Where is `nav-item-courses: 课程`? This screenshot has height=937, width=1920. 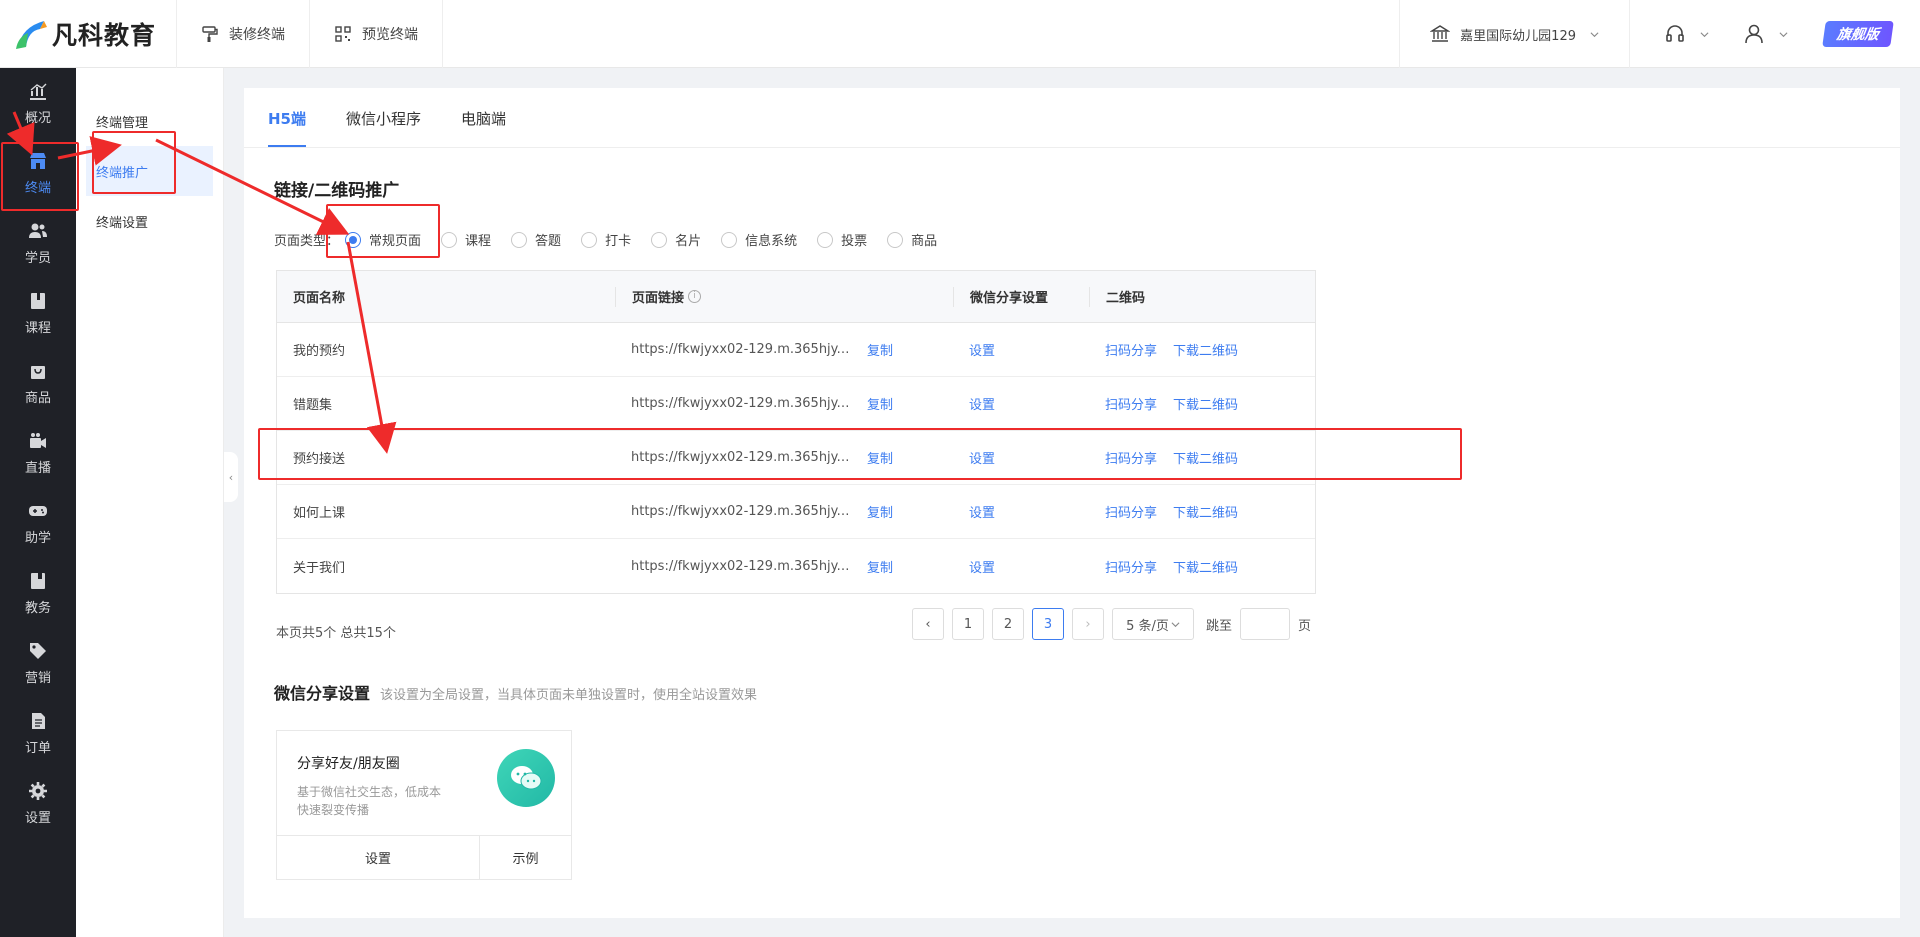 nav-item-courses: 课程 is located at coordinates (38, 313).